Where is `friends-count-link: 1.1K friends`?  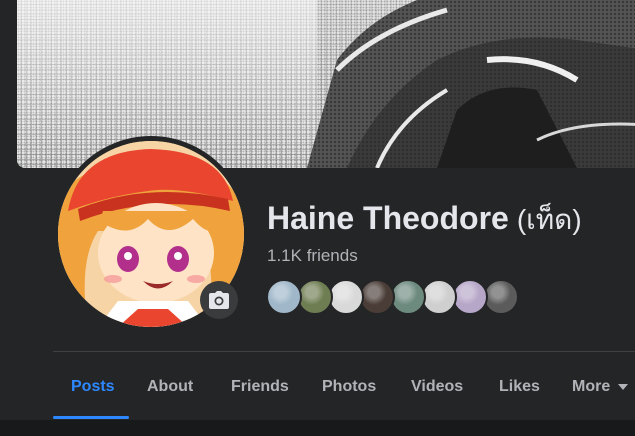
friends-count-link: 1.1K friends is located at coordinates (312, 256).